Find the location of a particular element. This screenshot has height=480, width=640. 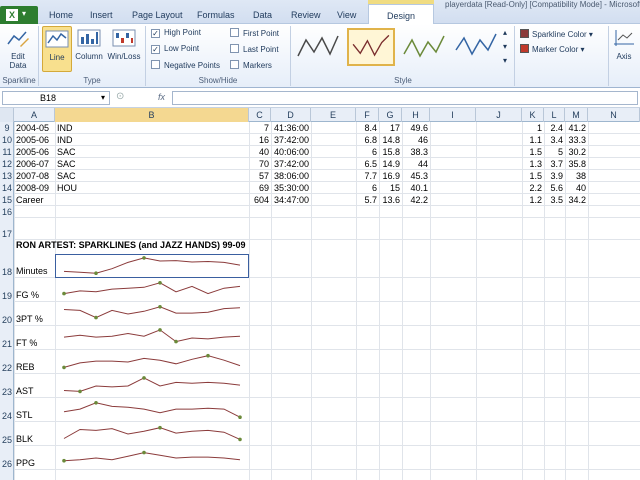

row-header: 12 is located at coordinates (7, 164).